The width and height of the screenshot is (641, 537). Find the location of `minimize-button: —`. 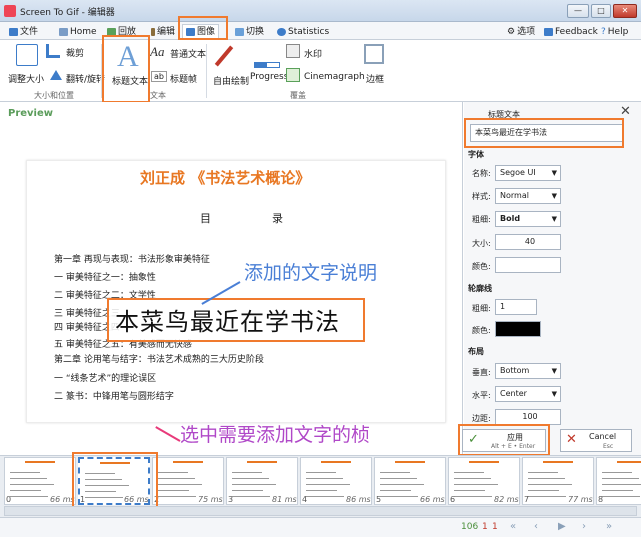

minimize-button: — is located at coordinates (578, 11).